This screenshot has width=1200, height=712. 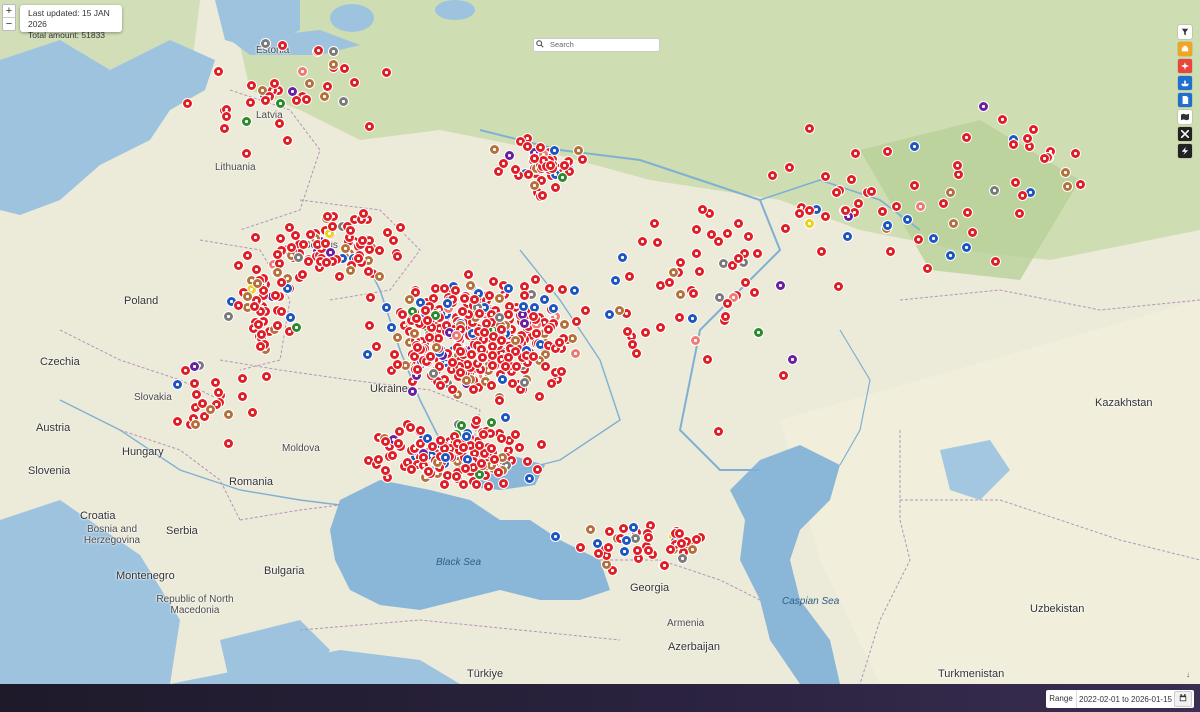 I want to click on lightning-icon, so click(x=1185, y=151).